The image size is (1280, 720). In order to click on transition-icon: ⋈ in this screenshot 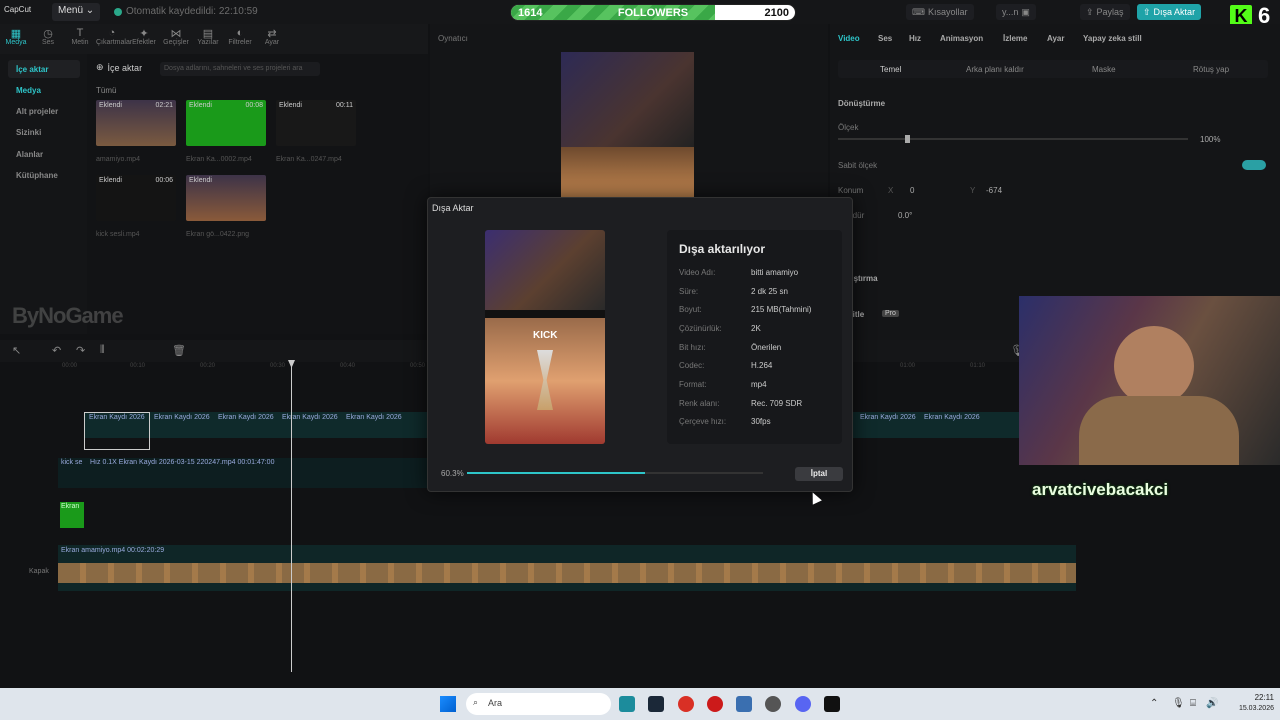, I will do `click(176, 34)`.